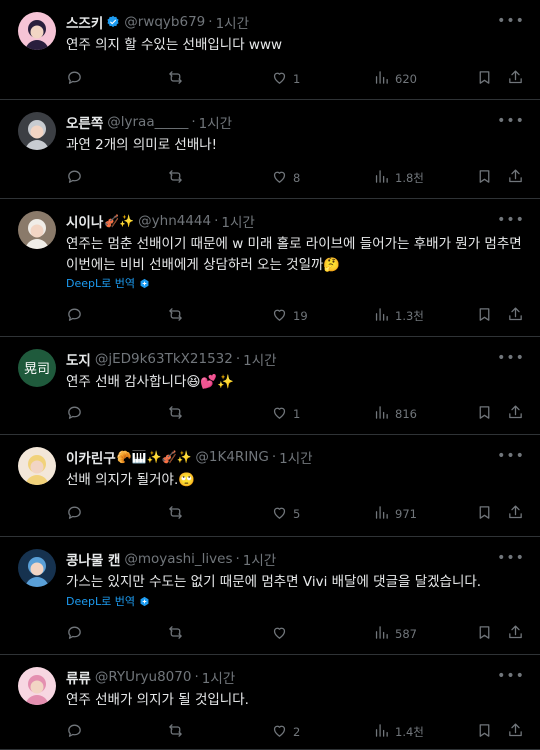  Describe the element at coordinates (297, 414) in the screenshot. I see `like-count: 1` at that location.